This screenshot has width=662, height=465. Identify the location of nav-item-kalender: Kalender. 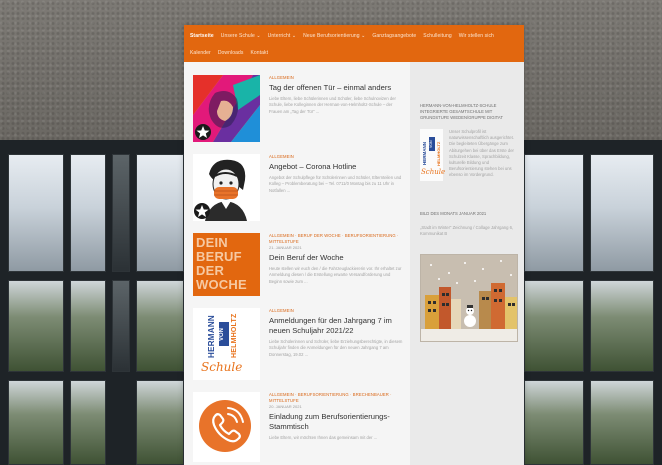
(200, 53).